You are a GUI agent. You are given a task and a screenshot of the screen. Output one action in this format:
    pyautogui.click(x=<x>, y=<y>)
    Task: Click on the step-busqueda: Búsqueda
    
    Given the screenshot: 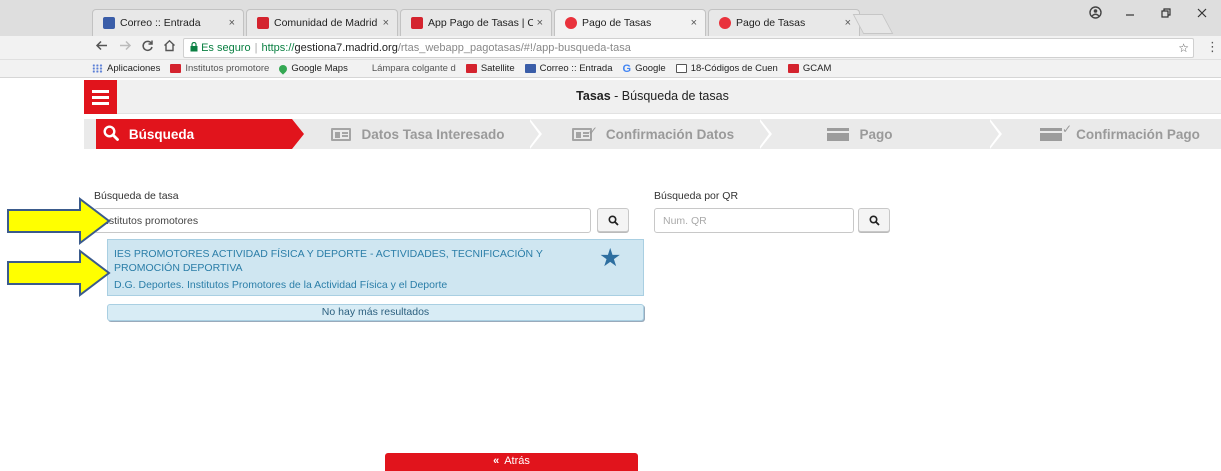 What is the action you would take?
    pyautogui.click(x=148, y=134)
    